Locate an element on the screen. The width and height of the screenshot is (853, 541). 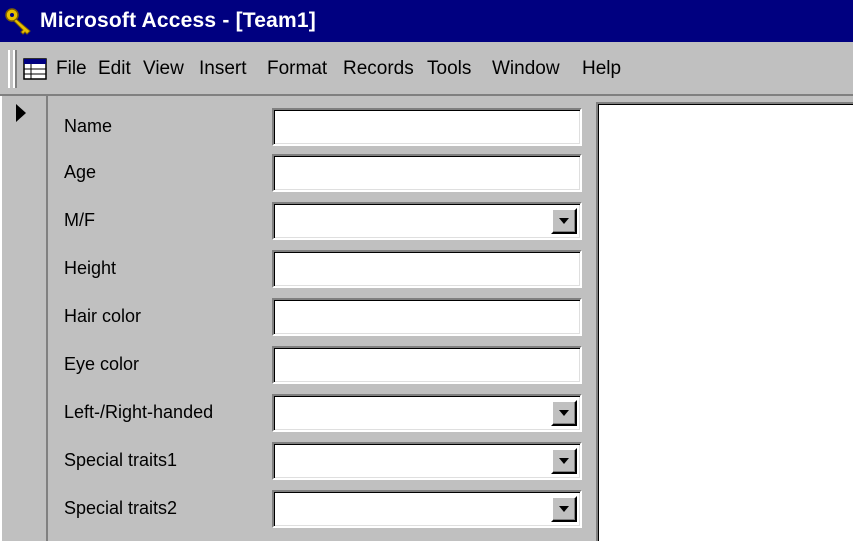
eye-color-input is located at coordinates (427, 365).